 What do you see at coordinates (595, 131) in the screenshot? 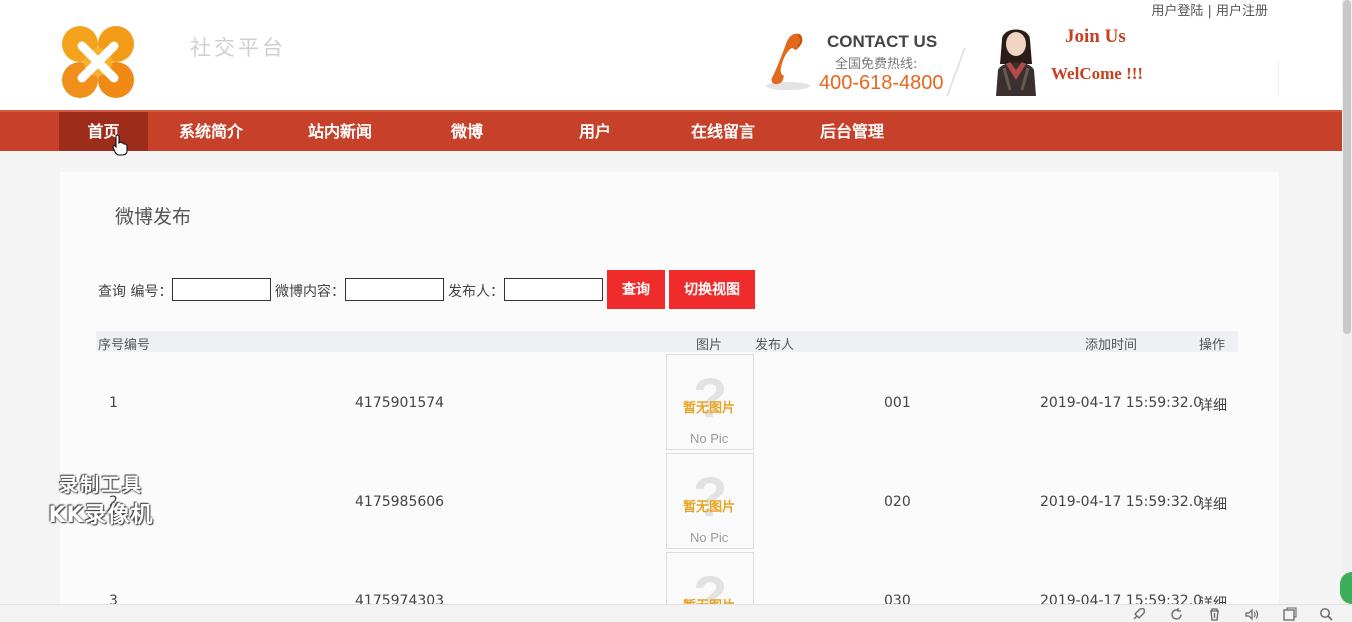
I see `nav-item-users: 用户` at bounding box center [595, 131].